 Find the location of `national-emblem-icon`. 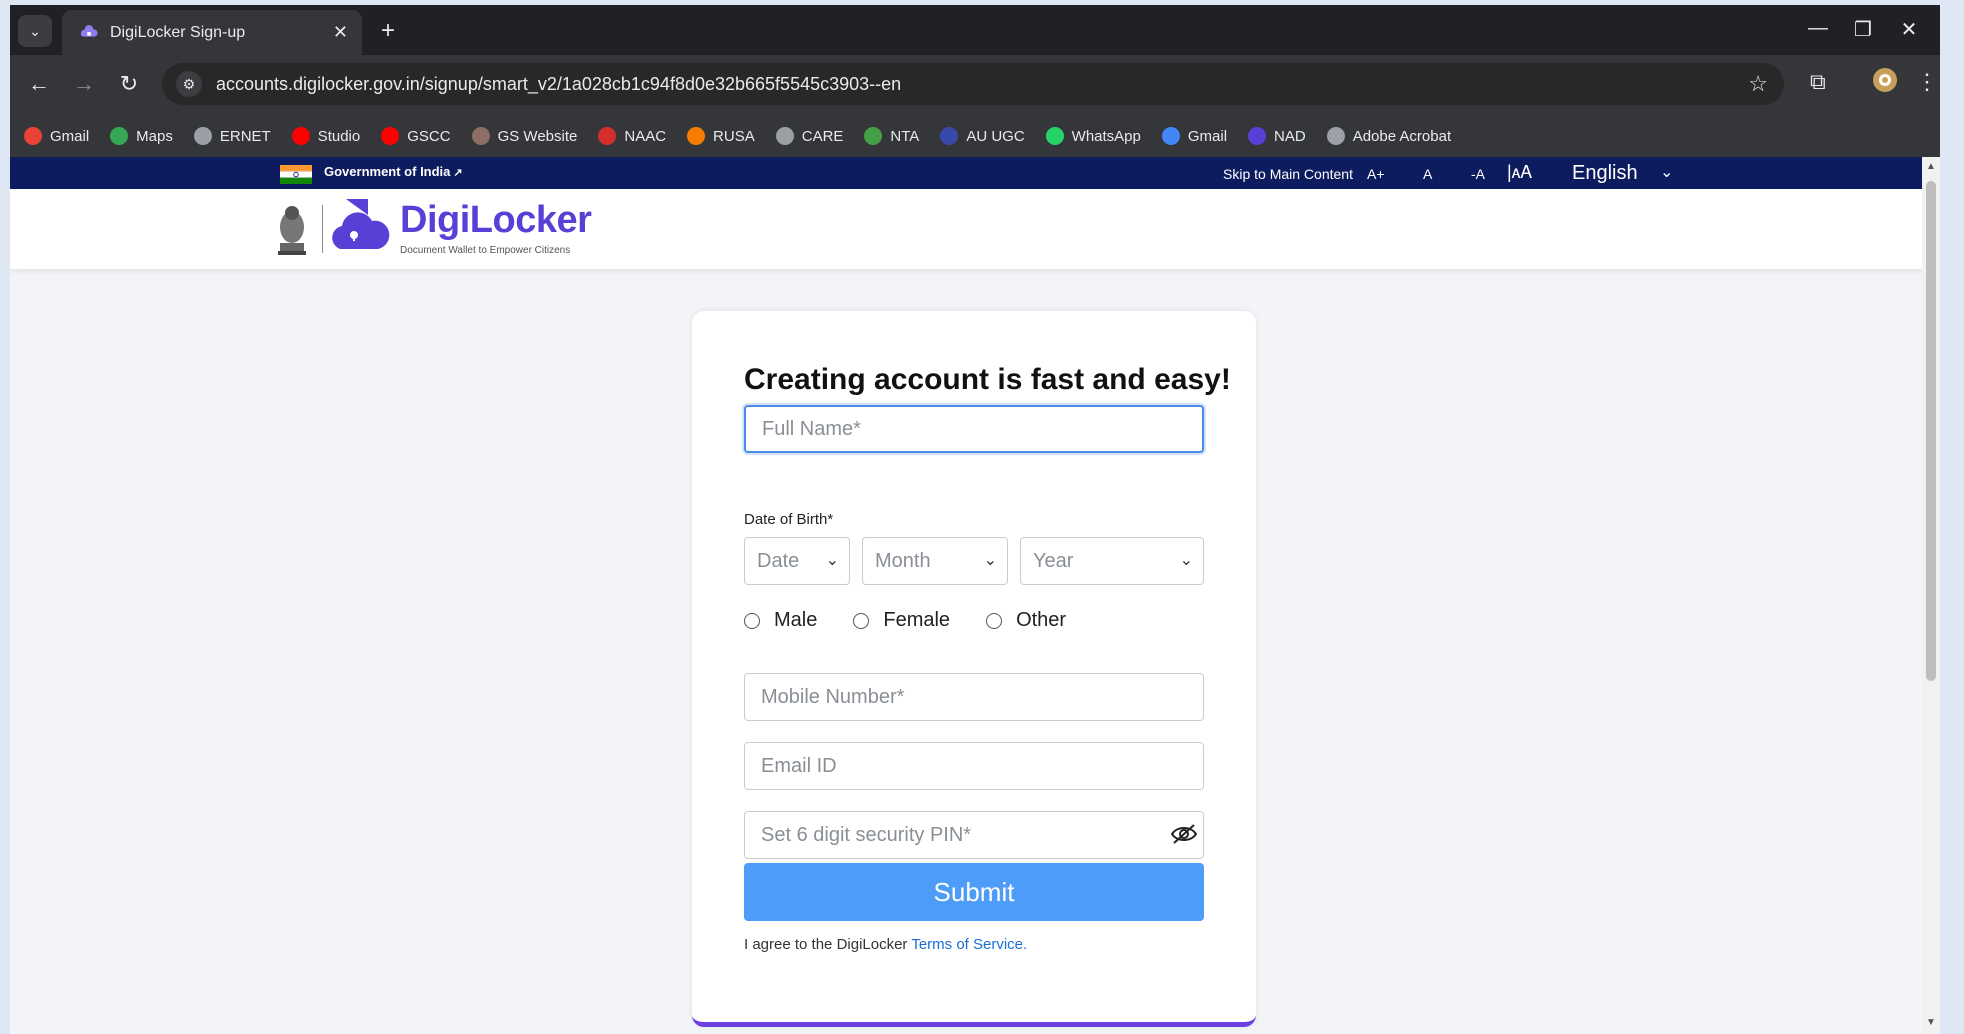

national-emblem-icon is located at coordinates (292, 230).